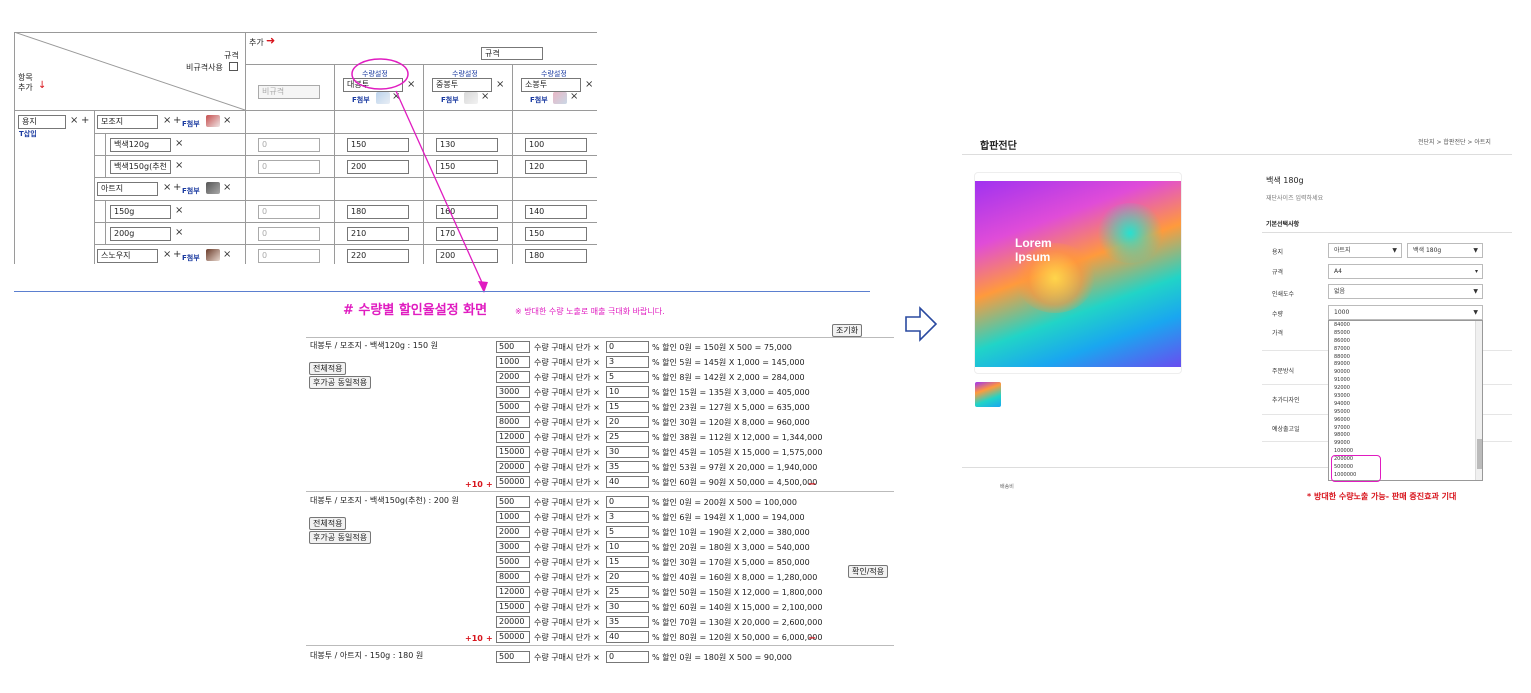 The width and height of the screenshot is (1531, 693). Describe the element at coordinates (256, 42) in the screenshot. I see `add-column-label: 추가` at that location.